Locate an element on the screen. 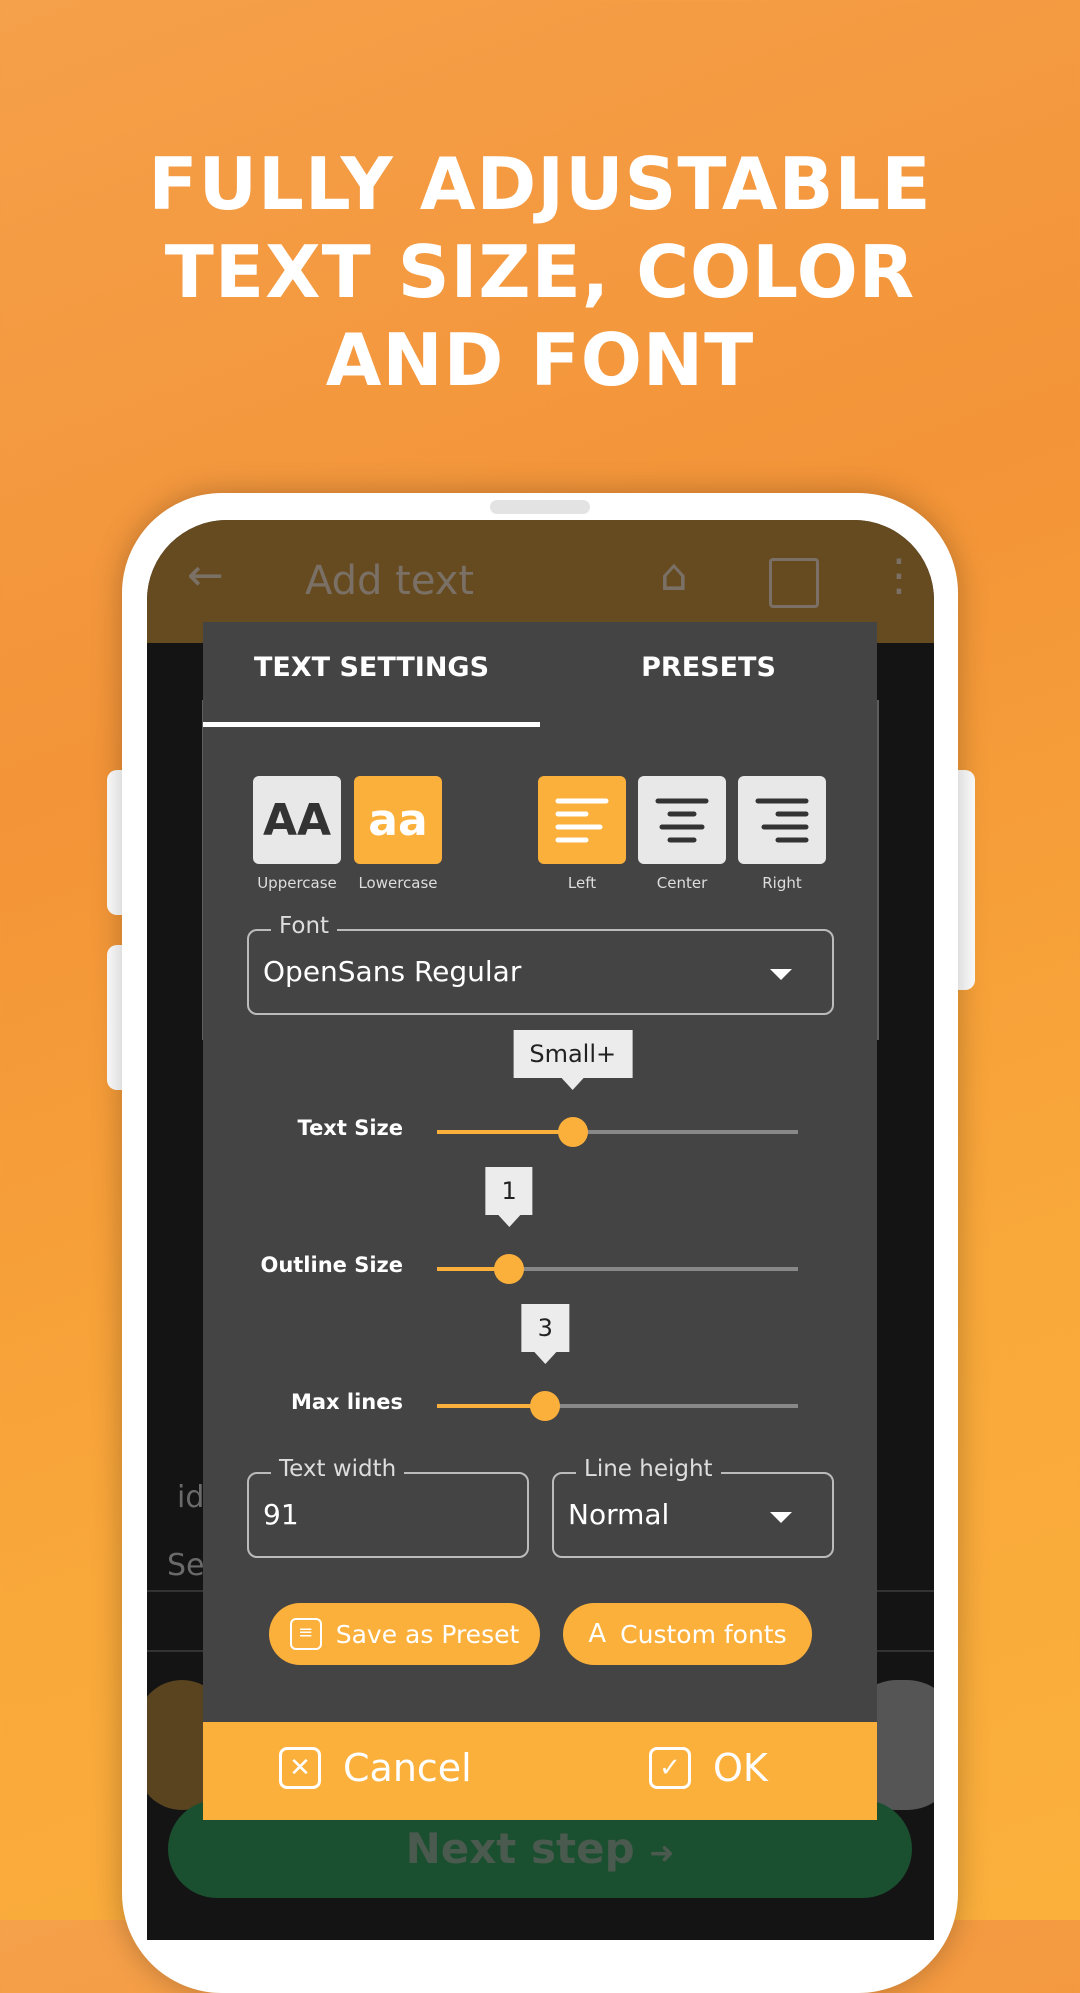 The height and width of the screenshot is (1993, 1080). headline-line: AND FONT is located at coordinates (540, 360).